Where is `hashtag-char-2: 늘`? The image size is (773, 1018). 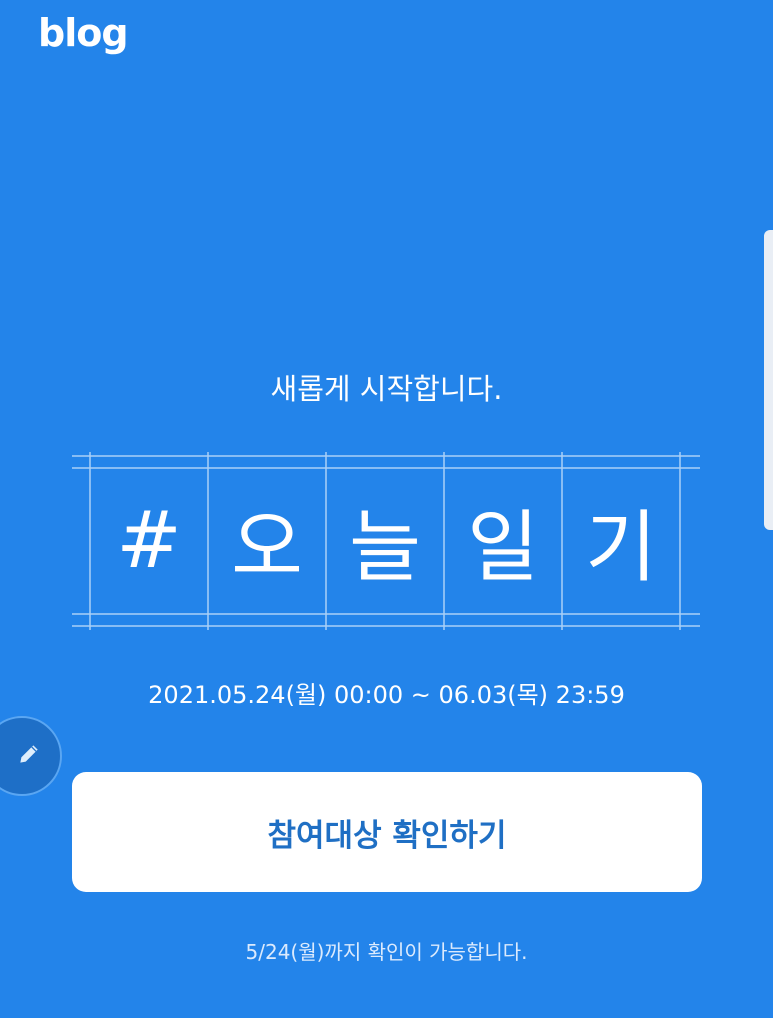
hashtag-char-2: 늘 is located at coordinates (385, 548).